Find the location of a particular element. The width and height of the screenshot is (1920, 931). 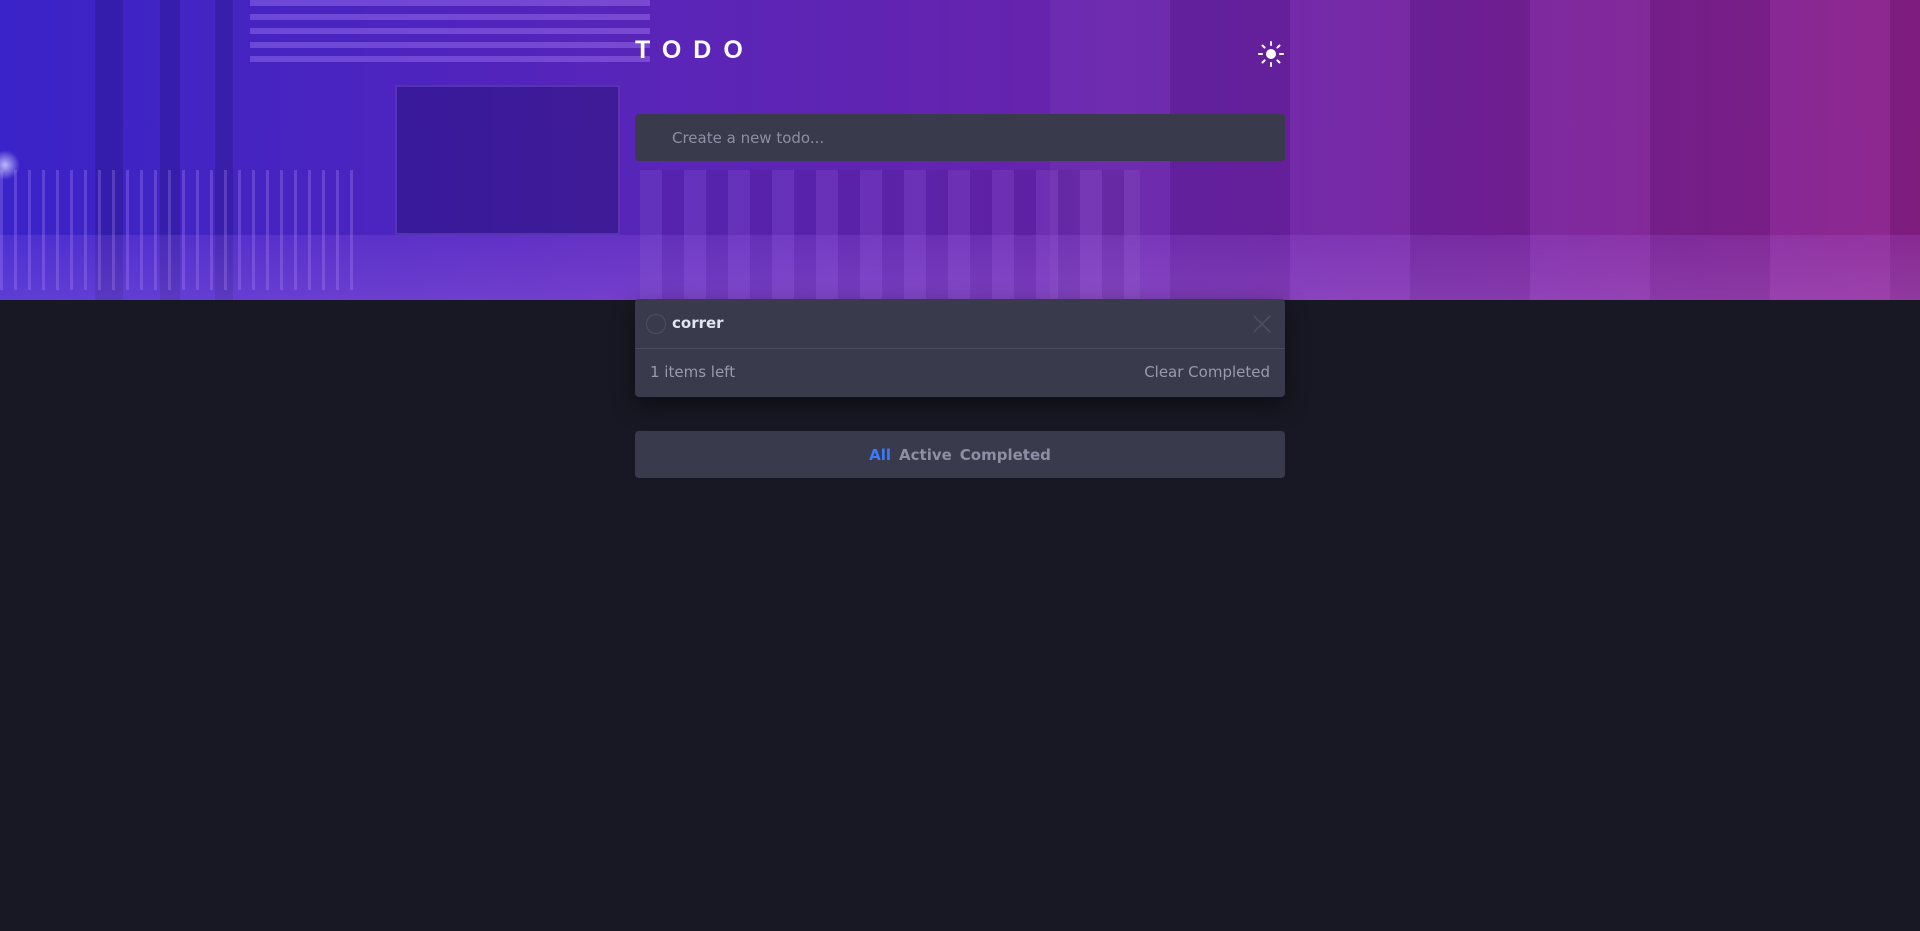

close-icon is located at coordinates (1262, 324).